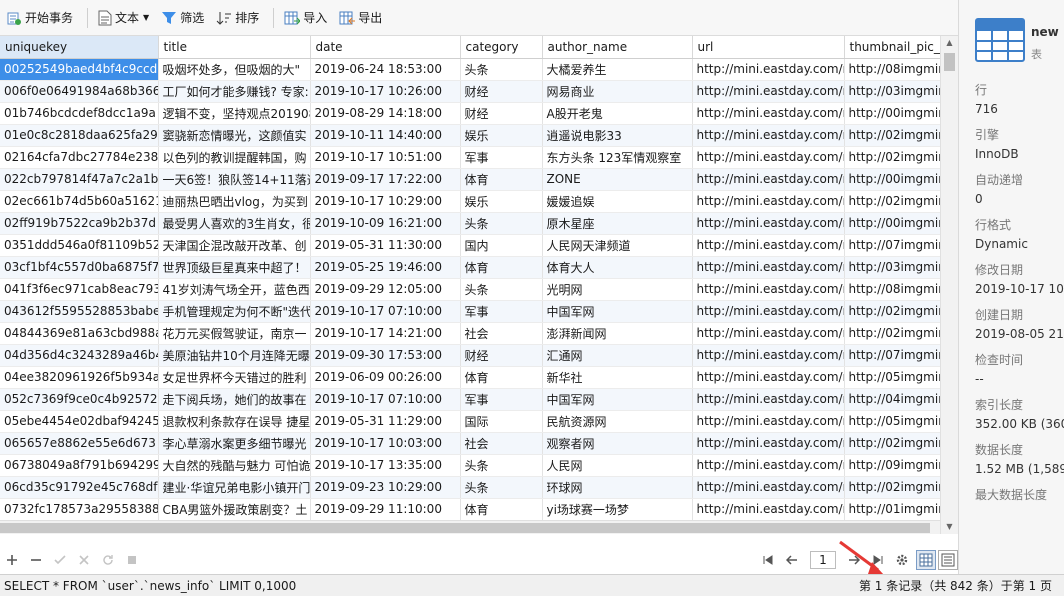  Describe the element at coordinates (237, 18) in the screenshot. I see `sort-button: 排序` at that location.